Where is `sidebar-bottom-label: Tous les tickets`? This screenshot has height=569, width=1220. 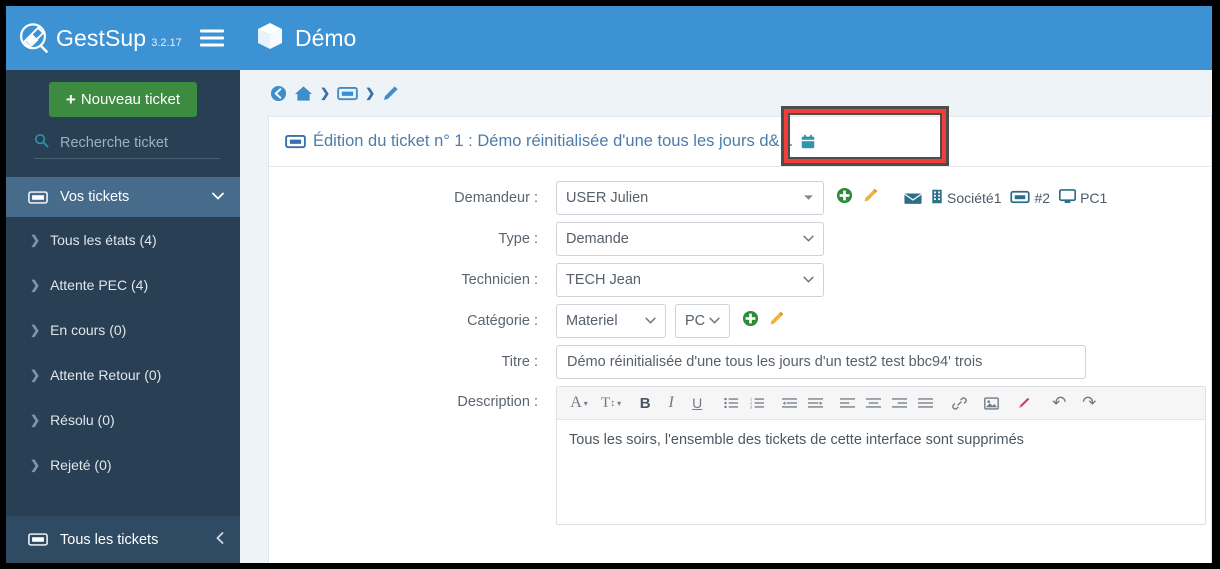 sidebar-bottom-label: Tous les tickets is located at coordinates (109, 539).